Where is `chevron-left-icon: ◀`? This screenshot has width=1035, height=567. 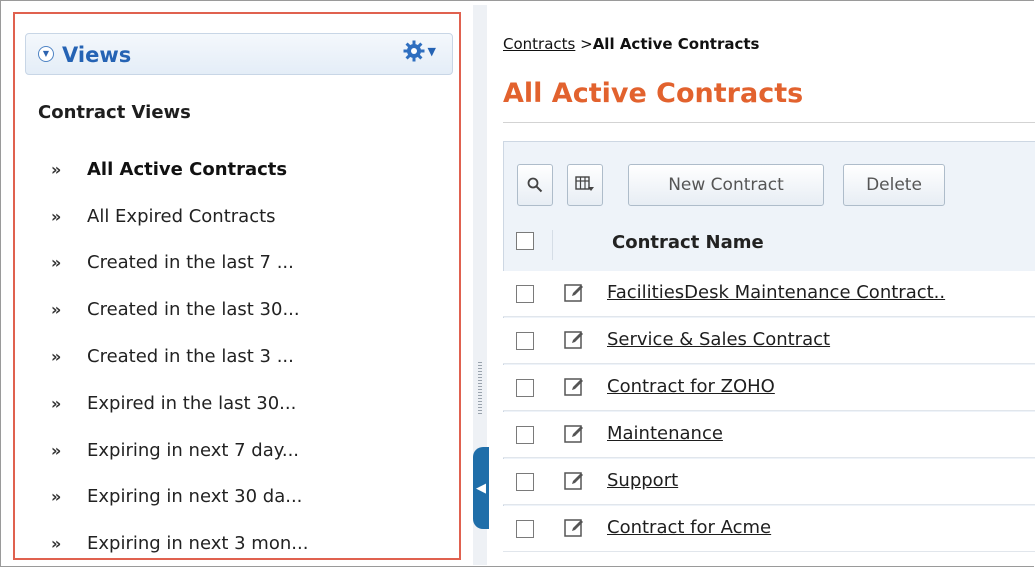
chevron-left-icon: ◀ is located at coordinates (481, 488).